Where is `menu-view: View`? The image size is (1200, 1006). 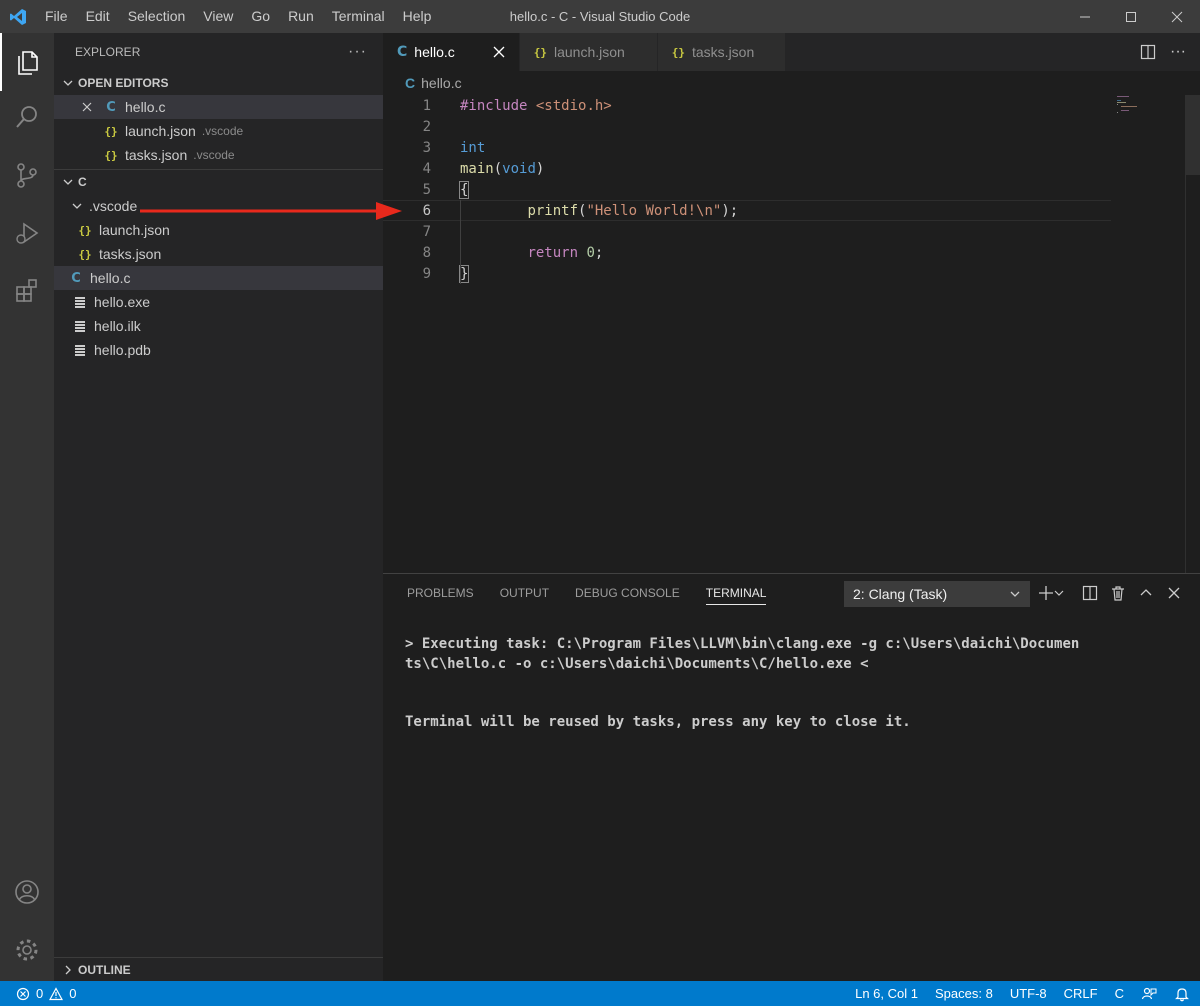 menu-view: View is located at coordinates (218, 16).